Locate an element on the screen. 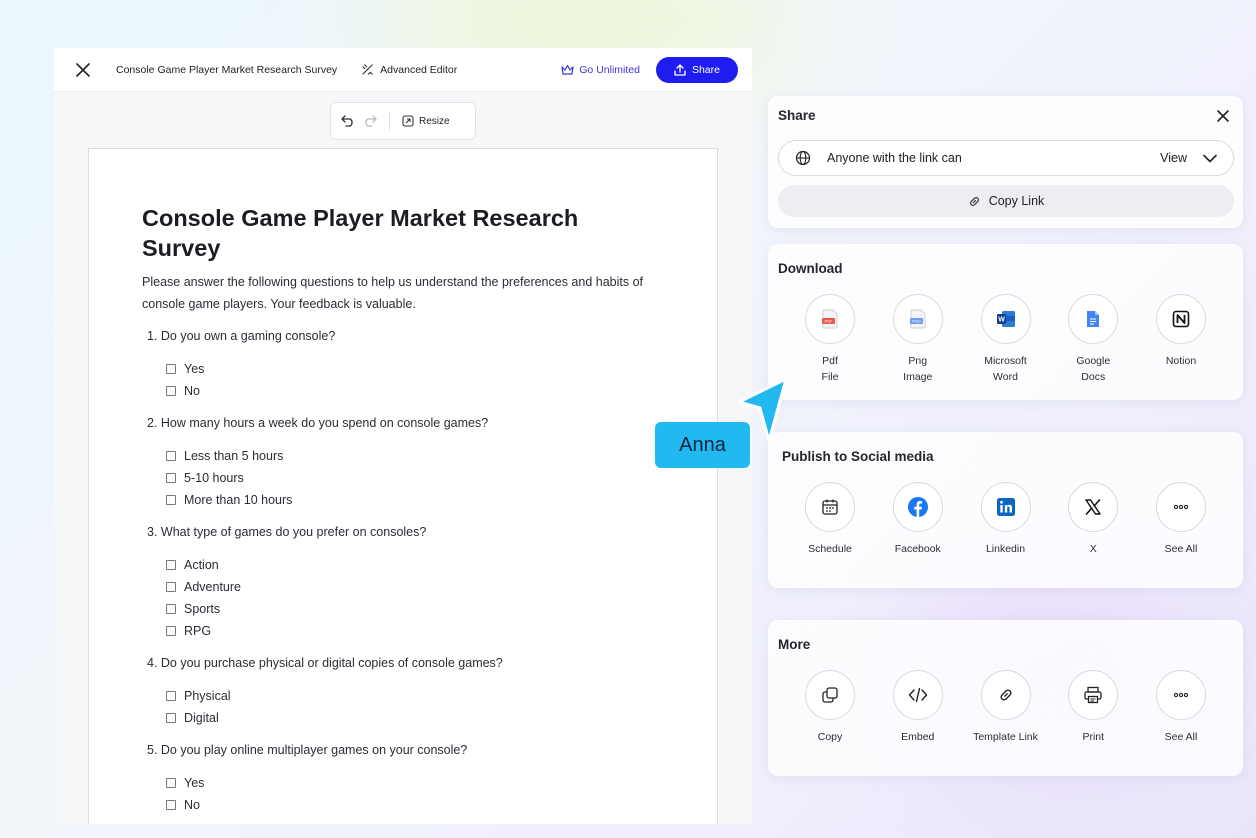 Image resolution: width=1256 pixels, height=838 pixels. item-label: Notion is located at coordinates (1181, 361).